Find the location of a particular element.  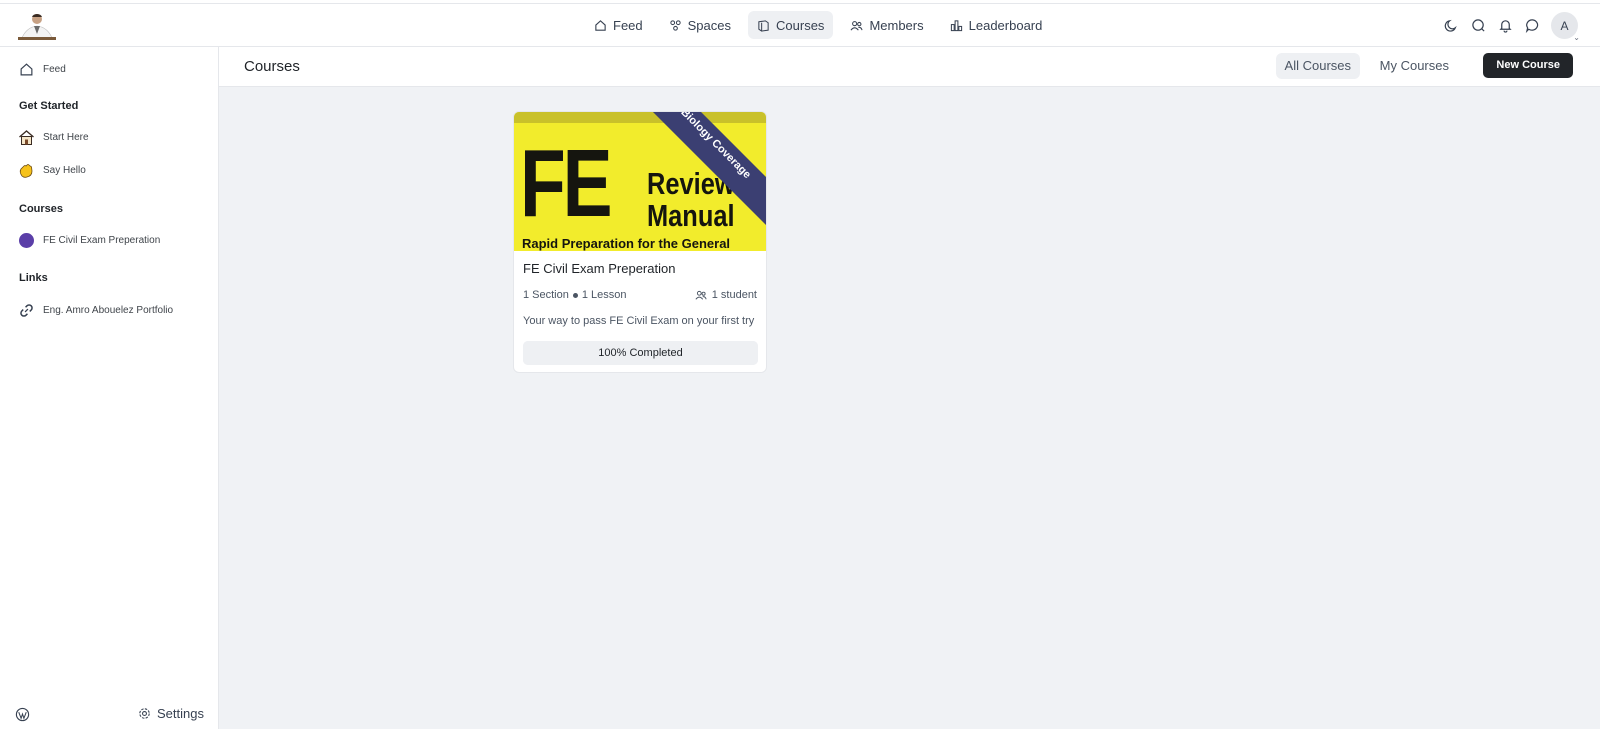

tab-my-courses: My Courses is located at coordinates (1414, 66).